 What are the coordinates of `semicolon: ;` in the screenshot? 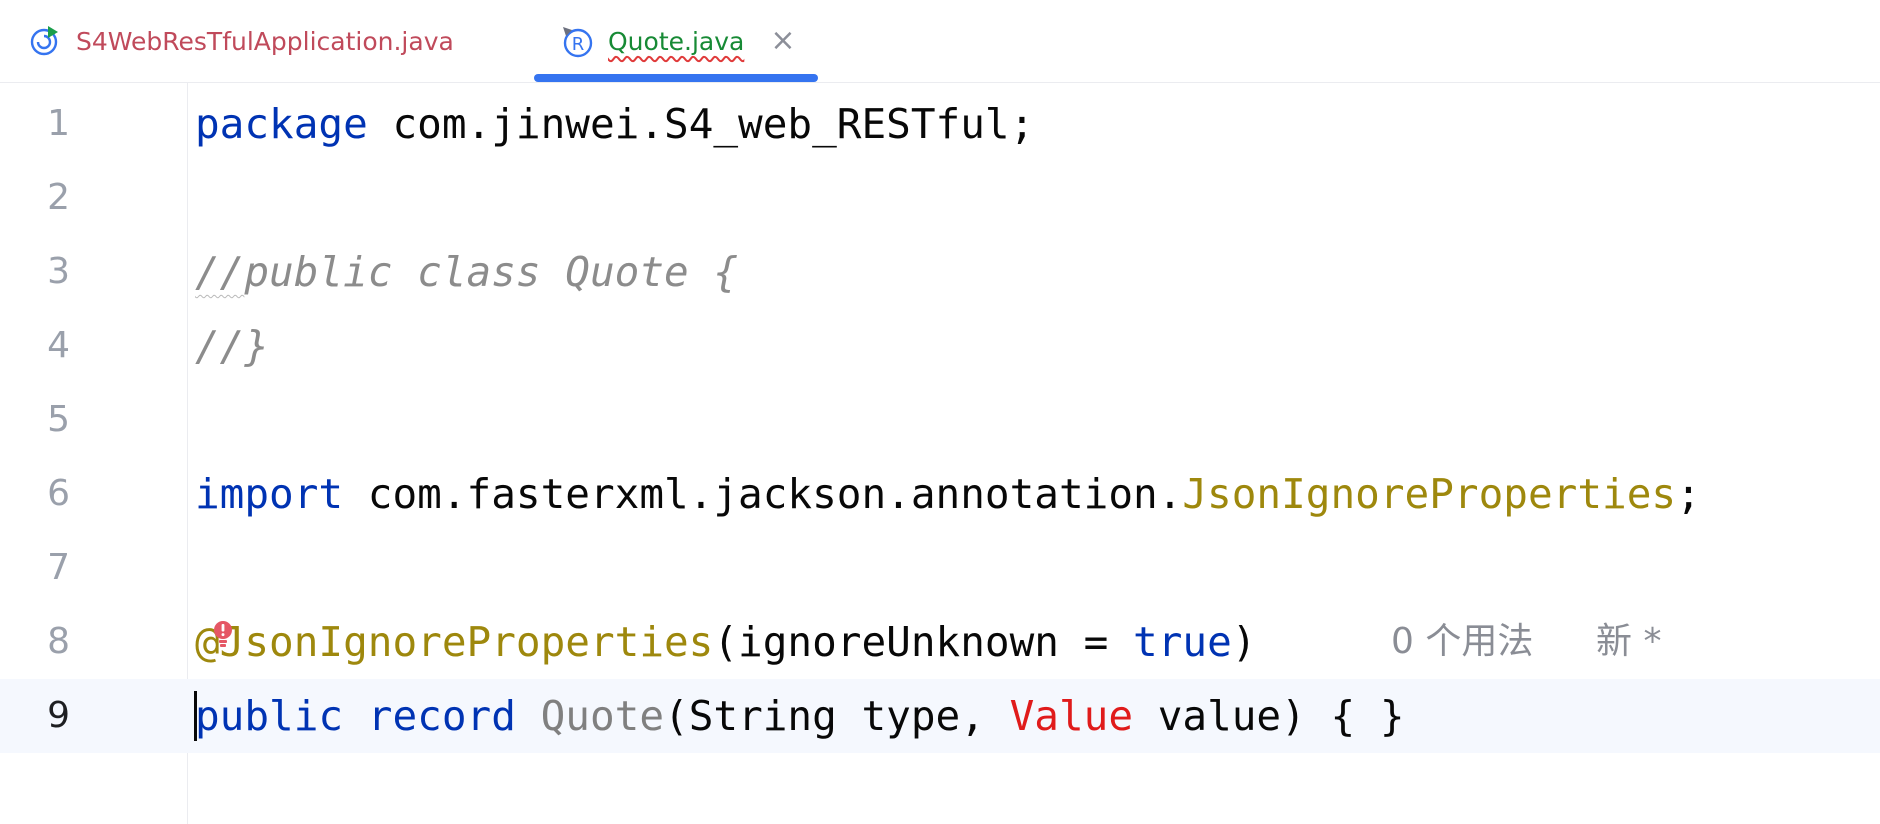 It's located at (1688, 494).